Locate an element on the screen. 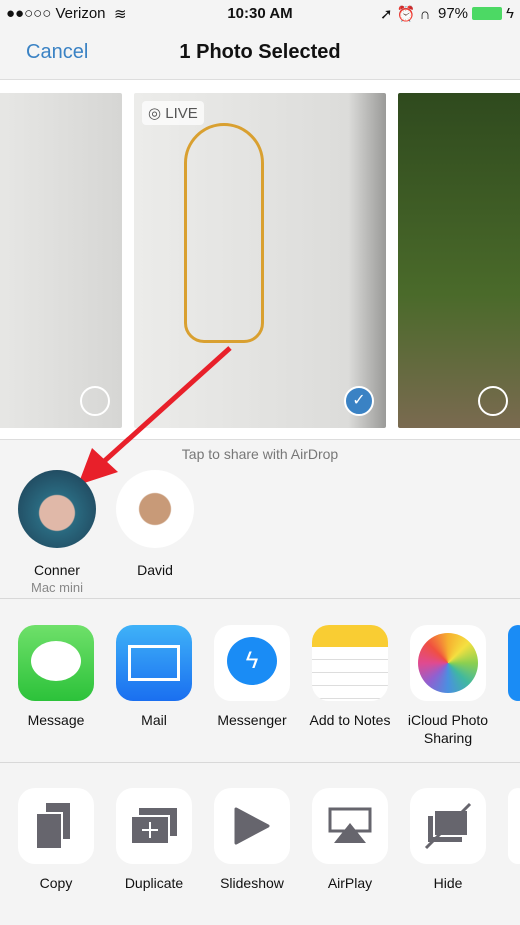  live-badge: ◎ LIVE is located at coordinates (173, 113).